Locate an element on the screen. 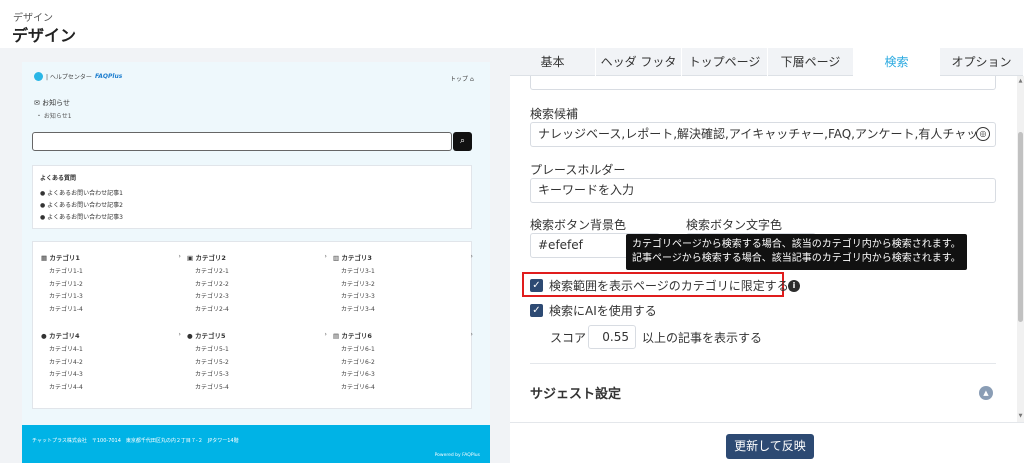 The image size is (1024, 463). category-item: カテゴリ5-1 is located at coordinates (261, 350).